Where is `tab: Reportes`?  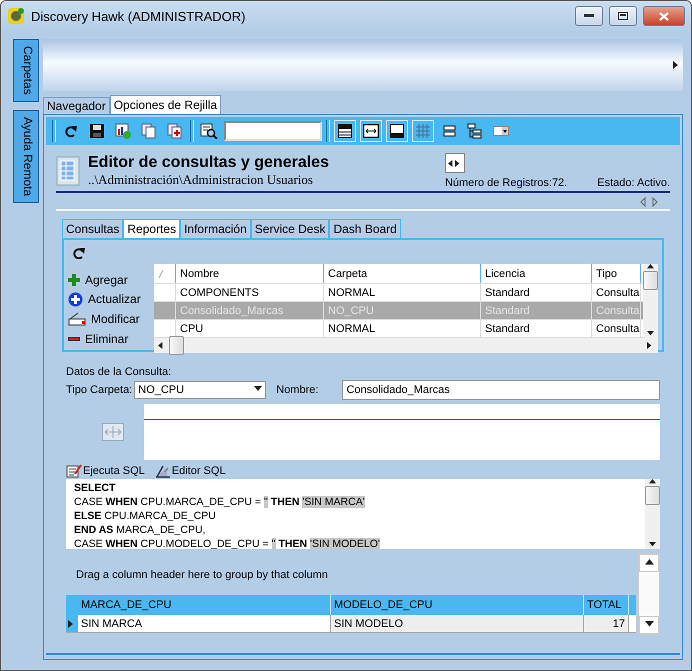 tab: Reportes is located at coordinates (151, 228).